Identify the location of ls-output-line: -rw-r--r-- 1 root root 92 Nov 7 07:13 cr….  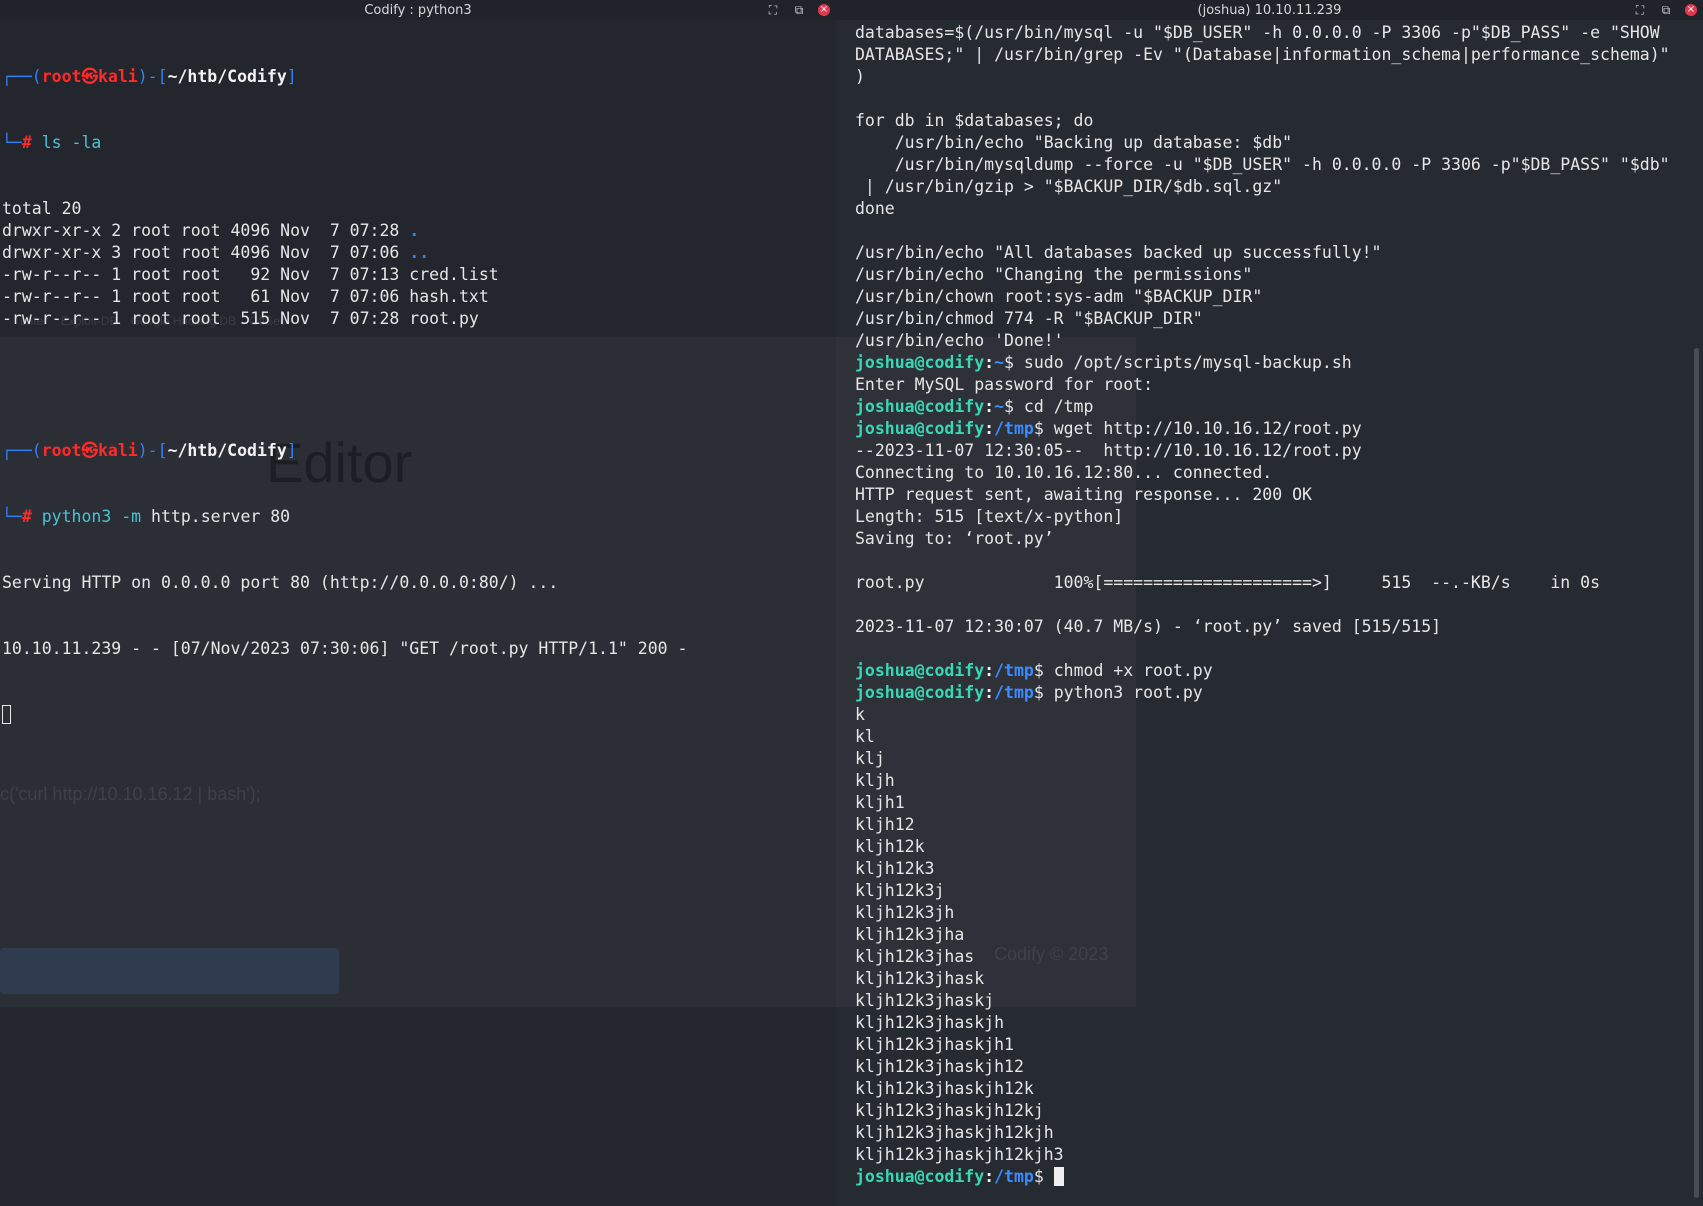
(250, 274).